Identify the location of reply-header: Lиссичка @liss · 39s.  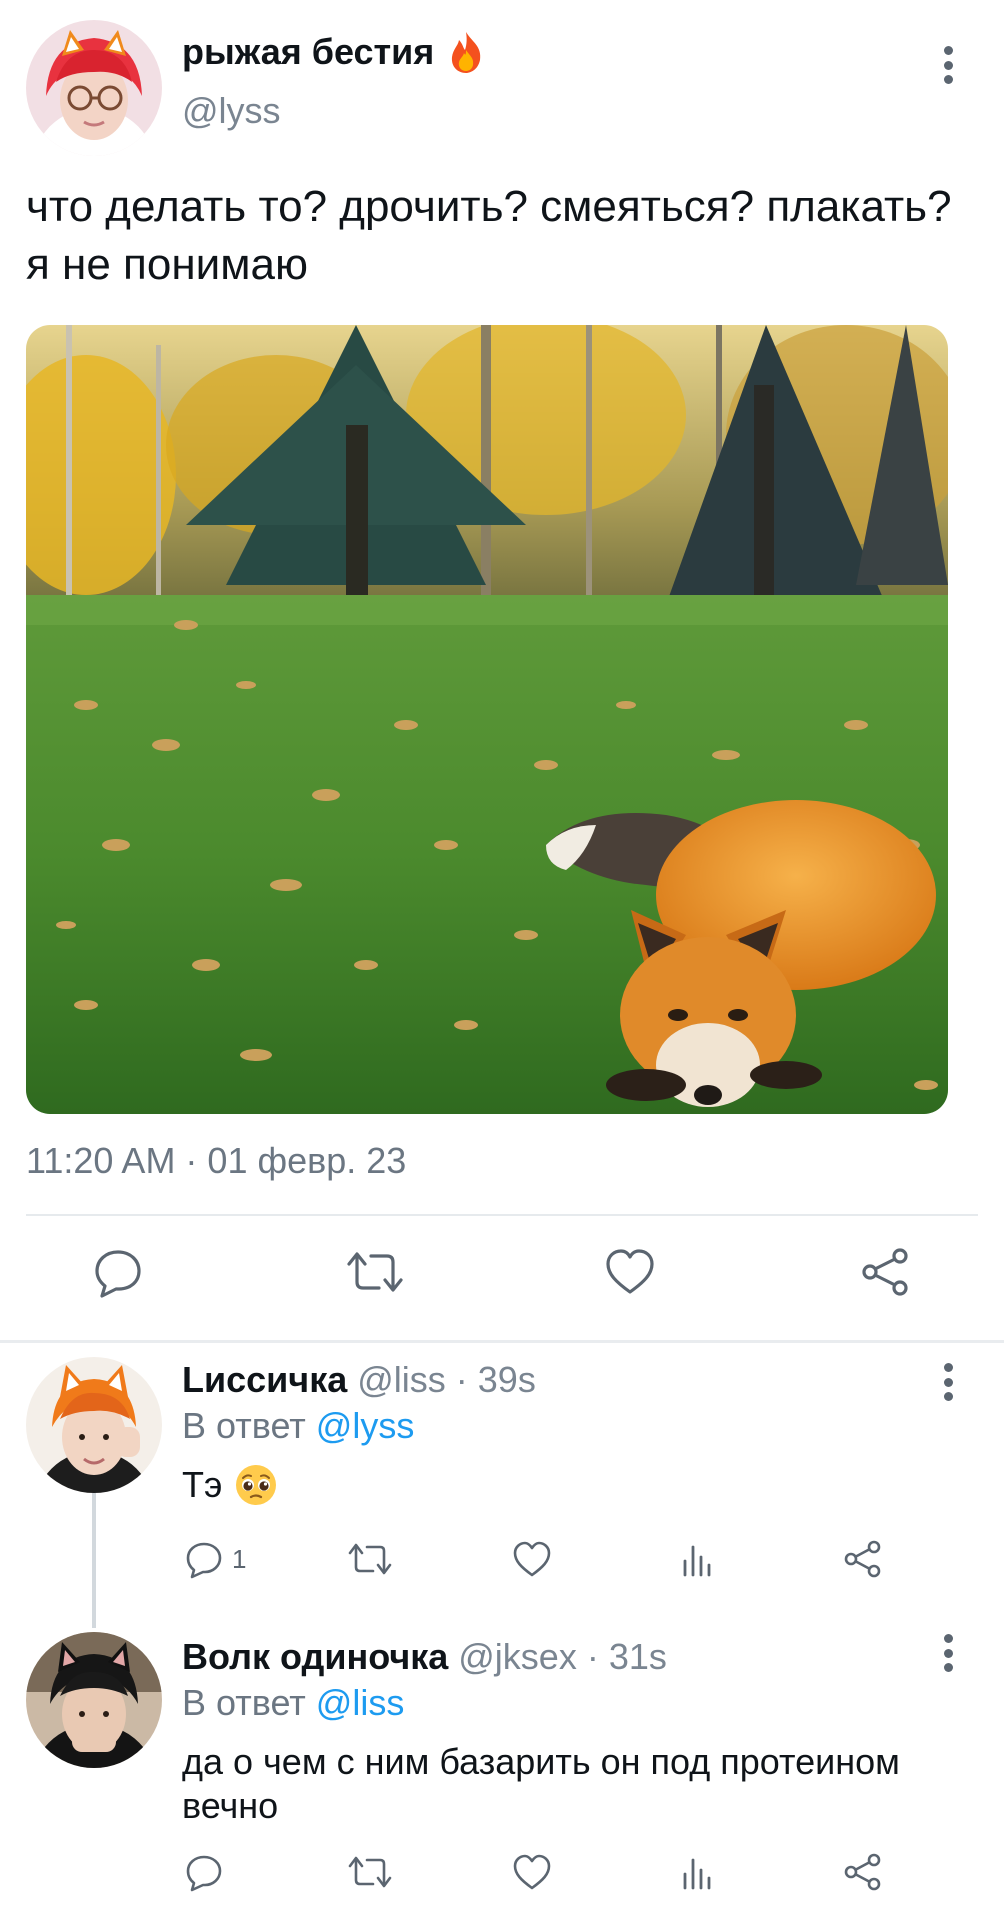
(359, 1380).